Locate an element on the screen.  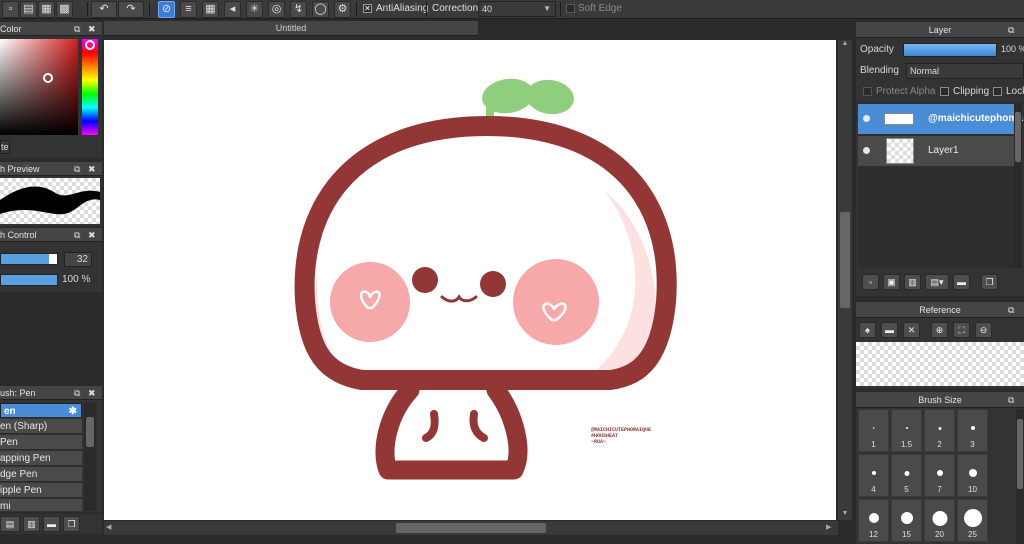
brush-size-option: 2 is located at coordinates (939, 430).